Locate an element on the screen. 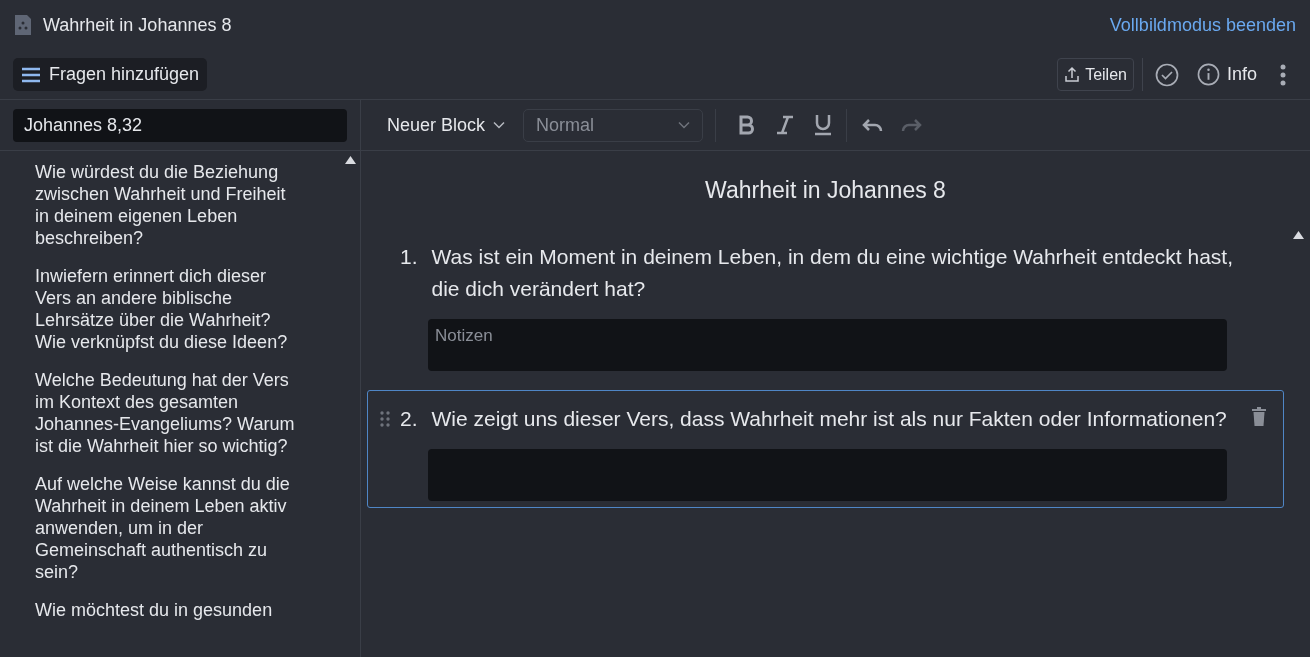 Image resolution: width=1310 pixels, height=657 pixels. info-button: Info is located at coordinates (1226, 74).